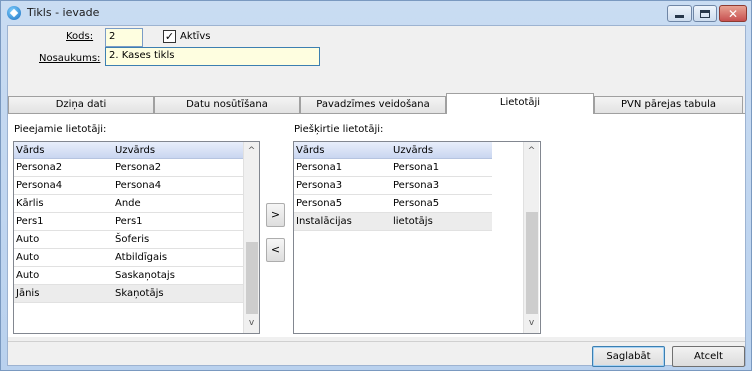  I want to click on close-button: ✕, so click(733, 13).